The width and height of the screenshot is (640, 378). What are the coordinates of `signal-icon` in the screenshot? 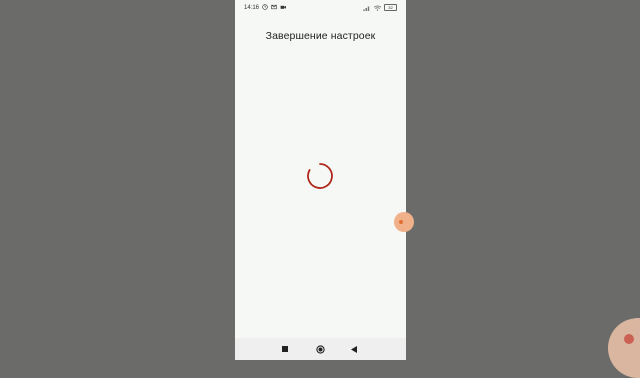 It's located at (366, 8).